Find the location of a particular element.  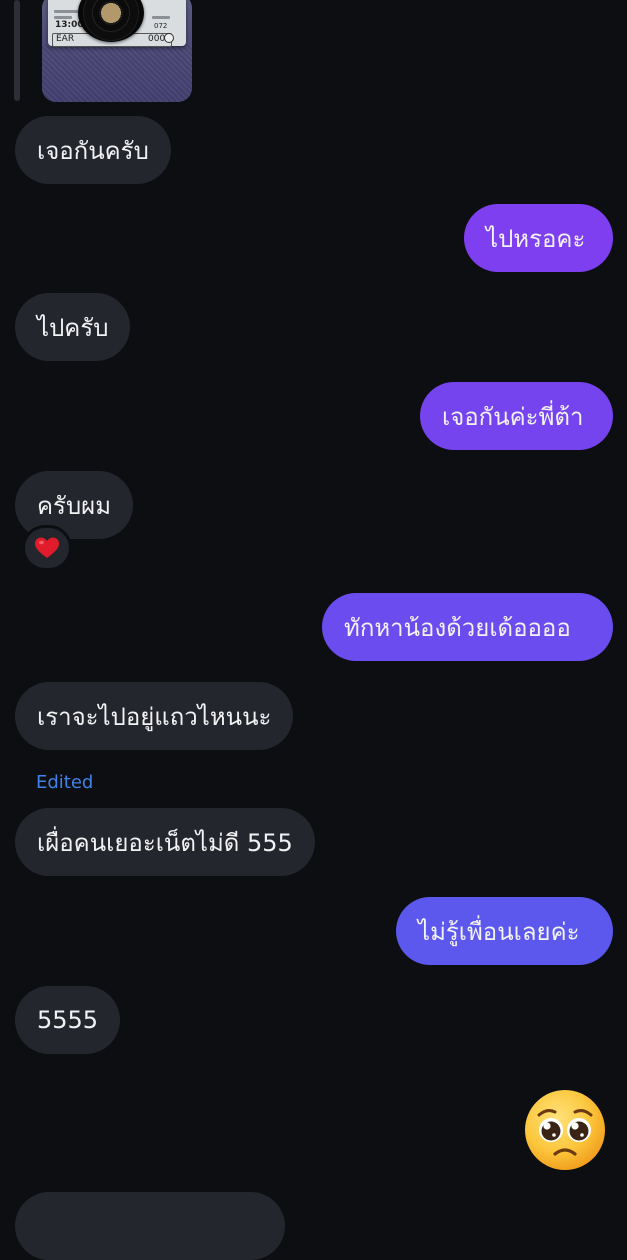

incoming-message-bubble-partial is located at coordinates (150, 1226).